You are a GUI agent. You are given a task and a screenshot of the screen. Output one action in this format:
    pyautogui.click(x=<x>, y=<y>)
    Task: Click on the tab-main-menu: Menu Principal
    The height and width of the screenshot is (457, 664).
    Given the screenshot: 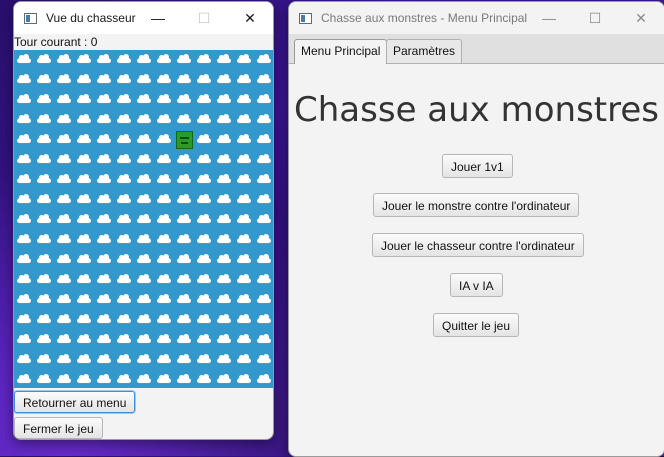 What is the action you would take?
    pyautogui.click(x=341, y=51)
    